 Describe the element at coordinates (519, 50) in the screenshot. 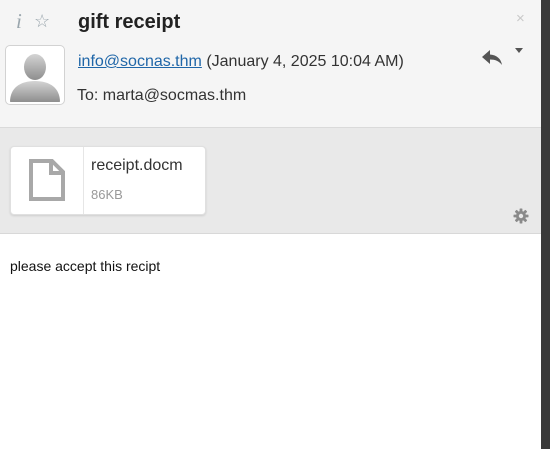

I see `chevron-down-icon` at that location.